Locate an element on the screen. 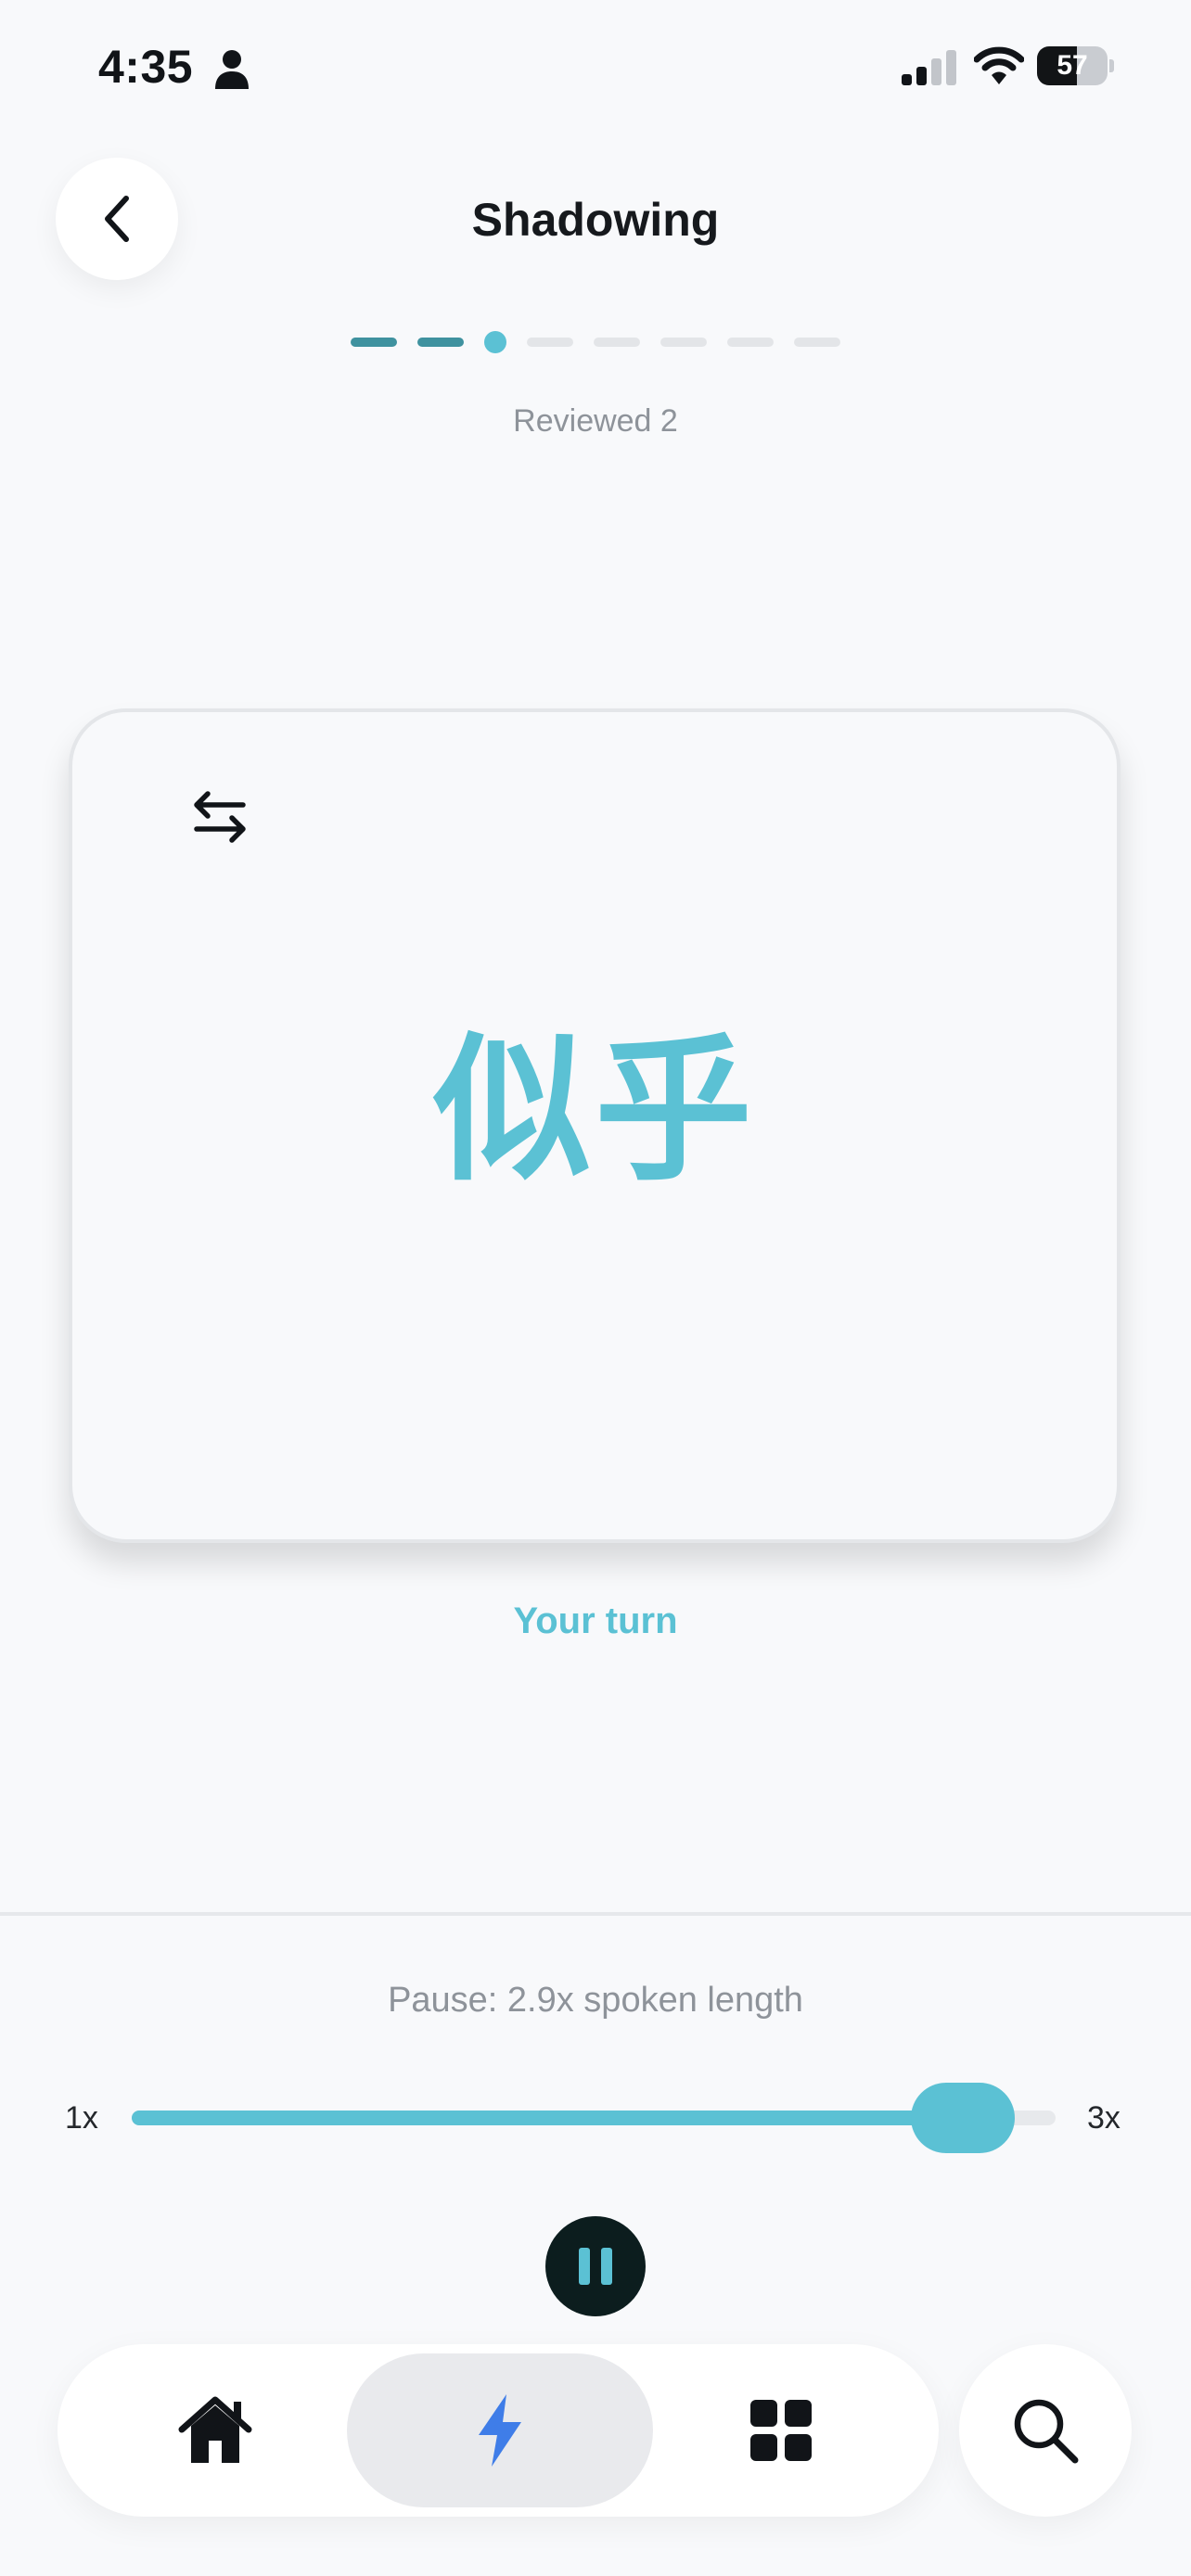 The image size is (1191, 2576). slider-min-label: 1x is located at coordinates (81, 2118).